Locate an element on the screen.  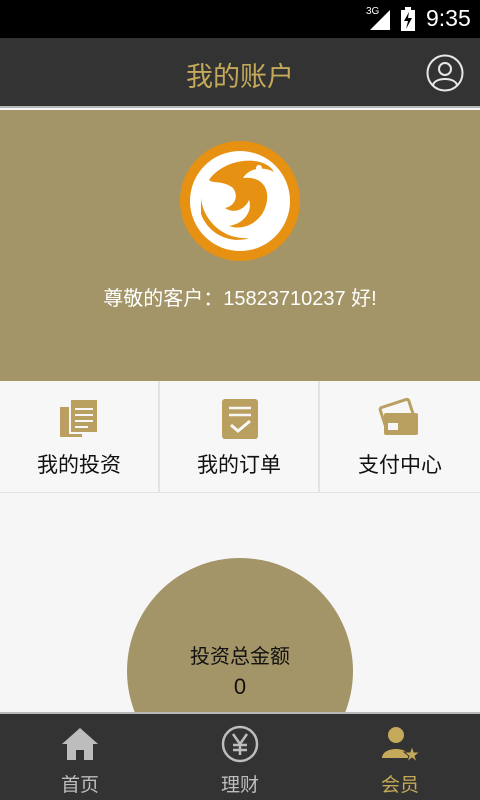
member-icon is located at coordinates (401, 745).